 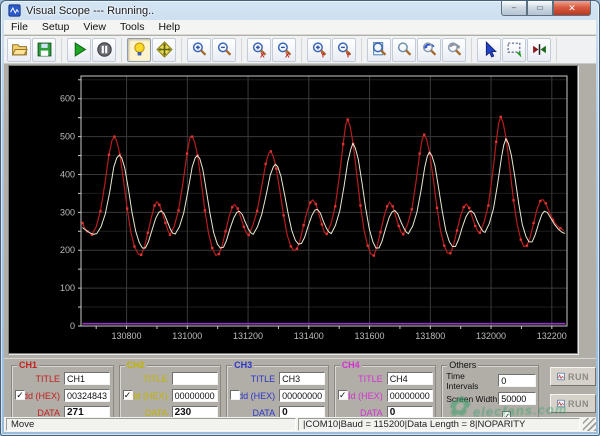 I want to click on ch2-title-row: TITLE, so click(x=170, y=378).